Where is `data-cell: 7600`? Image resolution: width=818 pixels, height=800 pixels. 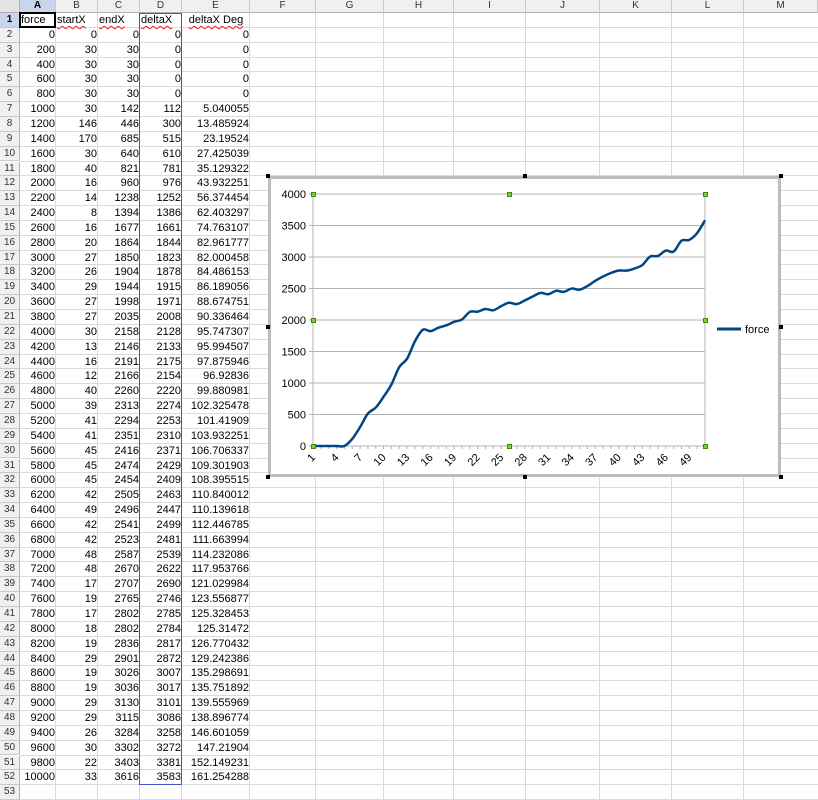 data-cell: 7600 is located at coordinates (38, 599).